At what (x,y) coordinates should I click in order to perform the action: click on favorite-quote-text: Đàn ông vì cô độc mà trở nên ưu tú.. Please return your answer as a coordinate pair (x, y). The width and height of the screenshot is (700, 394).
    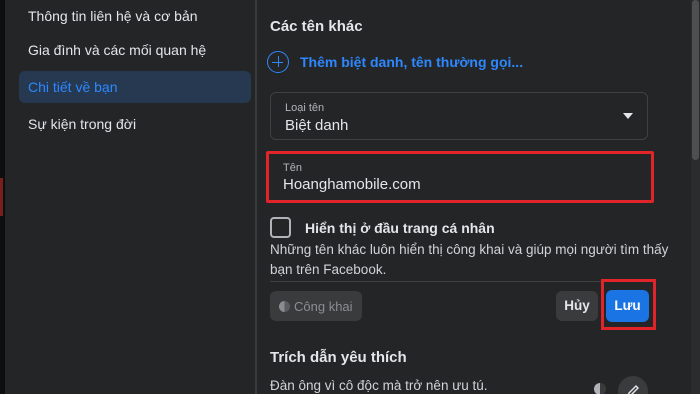
    Looking at the image, I should click on (379, 385).